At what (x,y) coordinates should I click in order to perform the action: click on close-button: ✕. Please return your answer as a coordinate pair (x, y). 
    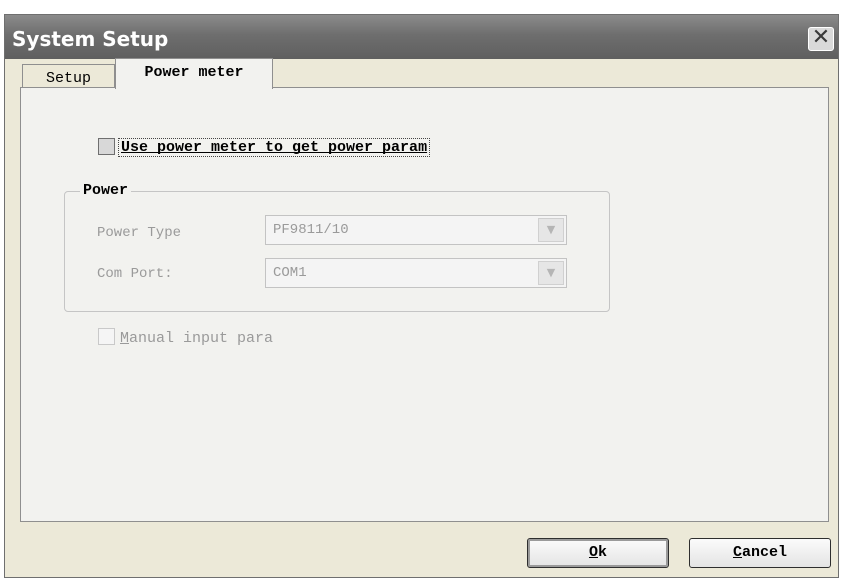
    Looking at the image, I should click on (821, 39).